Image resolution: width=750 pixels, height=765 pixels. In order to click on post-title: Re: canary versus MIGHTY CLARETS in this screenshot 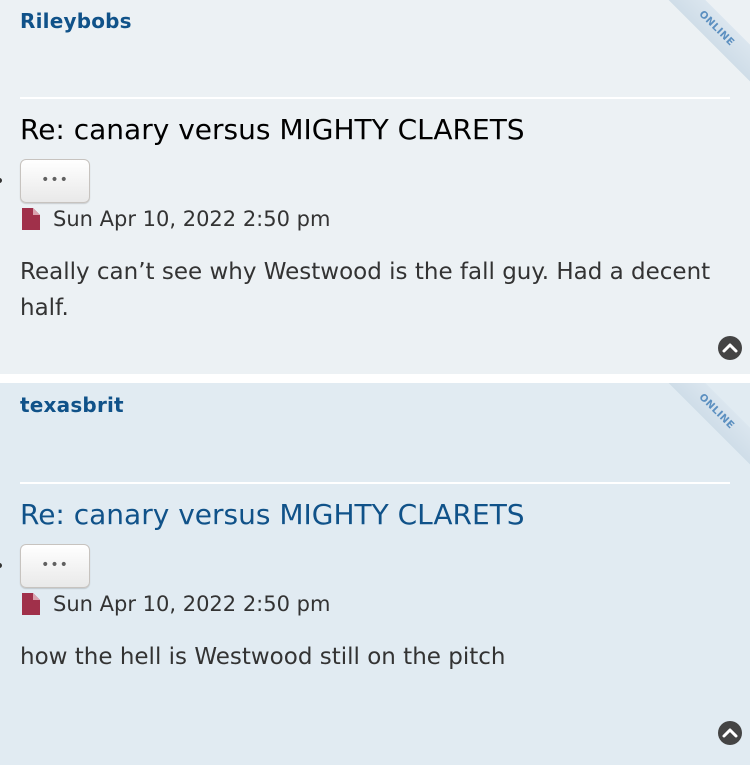, I will do `click(272, 129)`.